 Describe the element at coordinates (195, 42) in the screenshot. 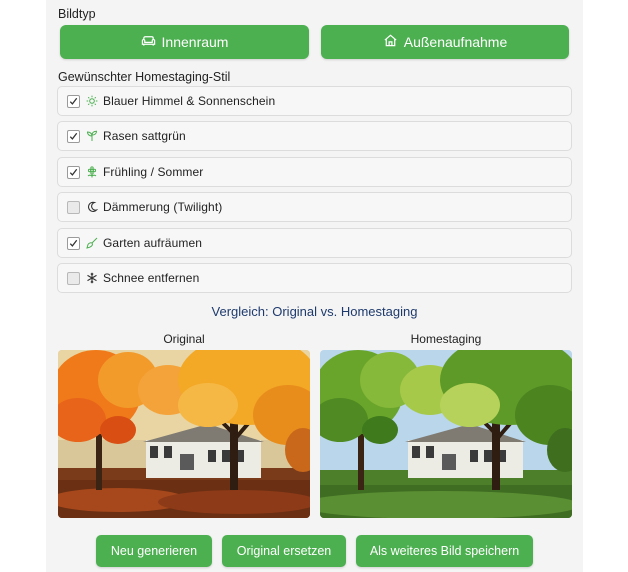

I see `innenraum-label: Innenraum` at that location.